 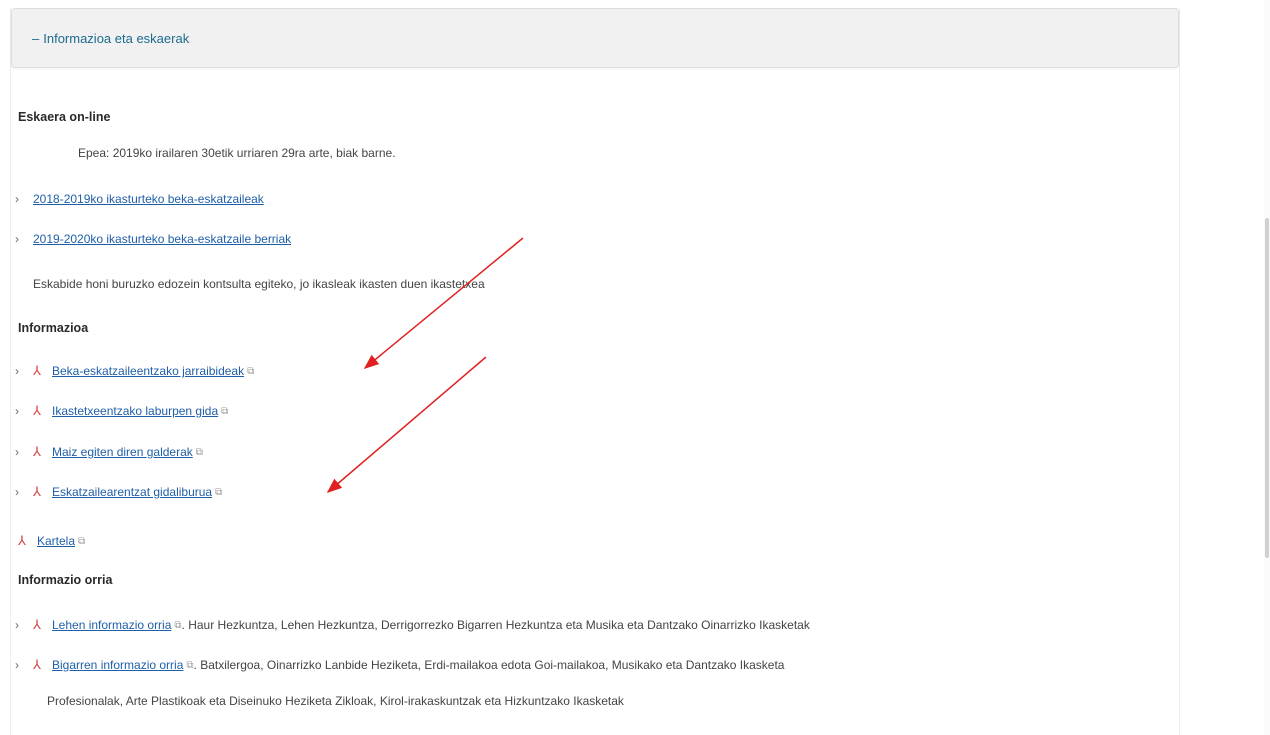 I want to click on link-lehen-informazio-orria: Lehen informazio orria, so click(x=111, y=625).